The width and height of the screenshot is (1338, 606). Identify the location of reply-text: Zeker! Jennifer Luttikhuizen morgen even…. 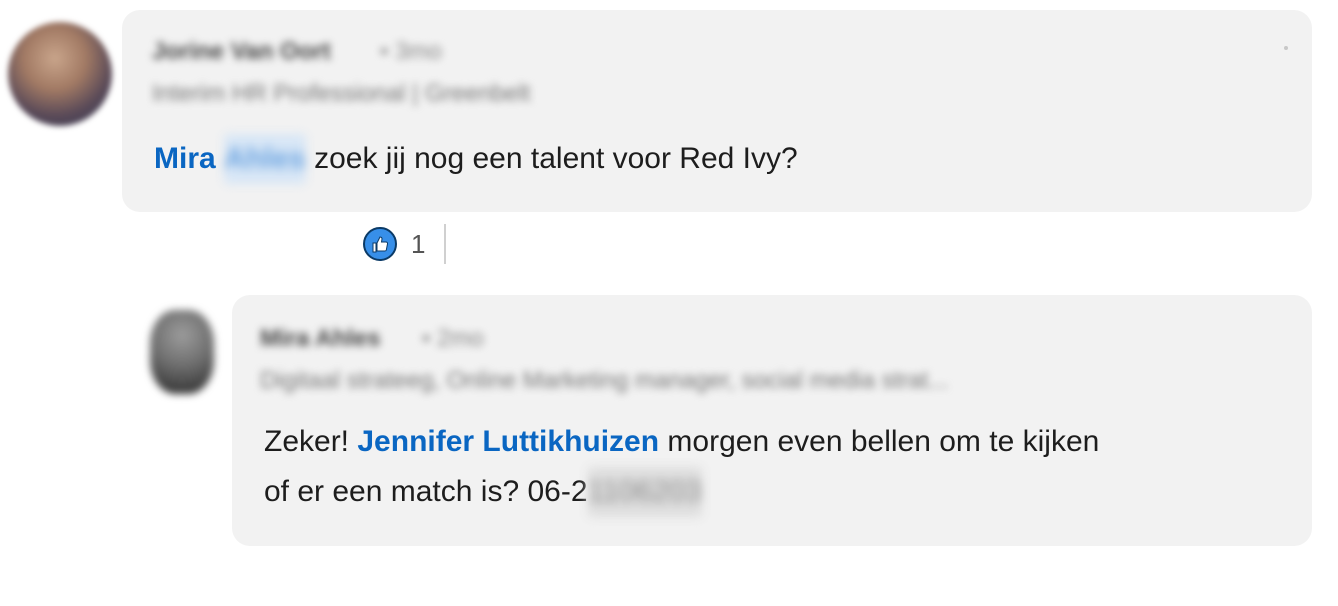
(681, 467).